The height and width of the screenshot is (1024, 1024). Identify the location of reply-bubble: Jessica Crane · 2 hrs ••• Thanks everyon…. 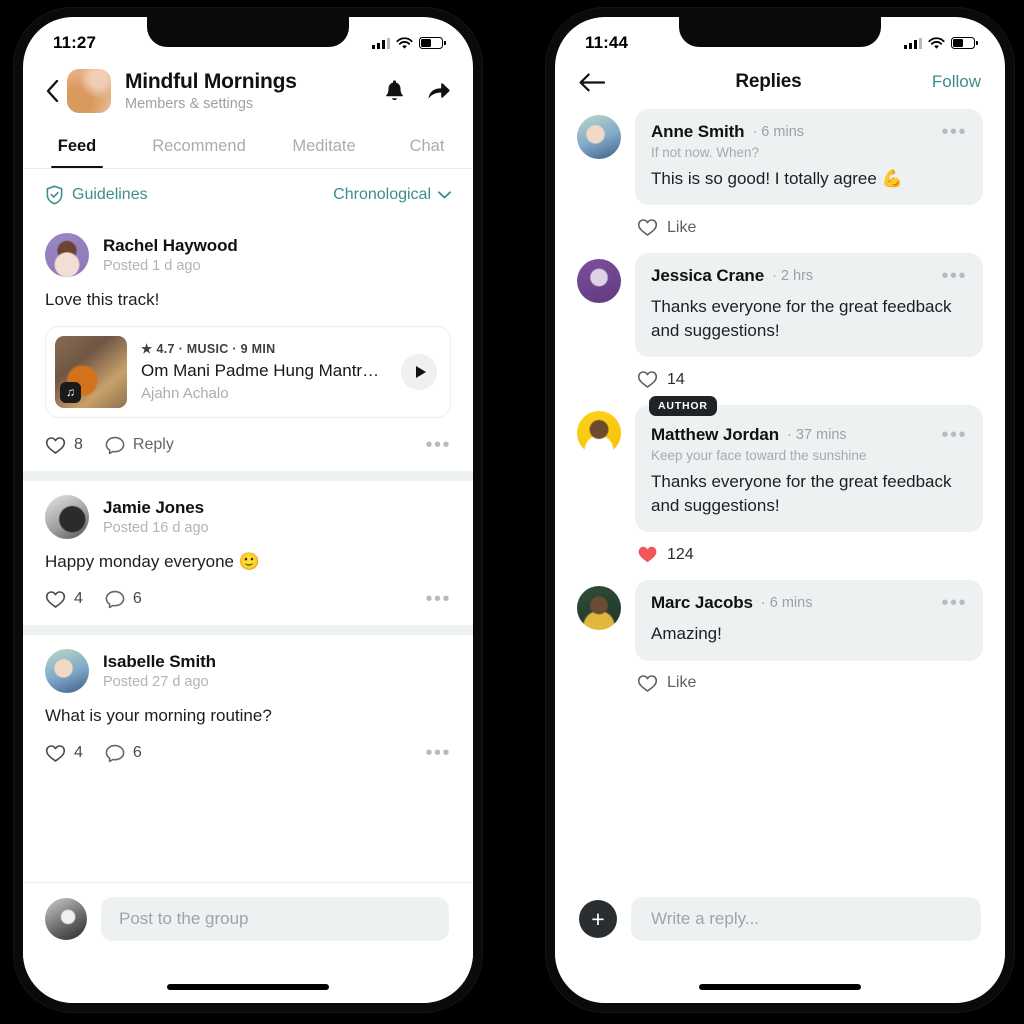
(809, 305).